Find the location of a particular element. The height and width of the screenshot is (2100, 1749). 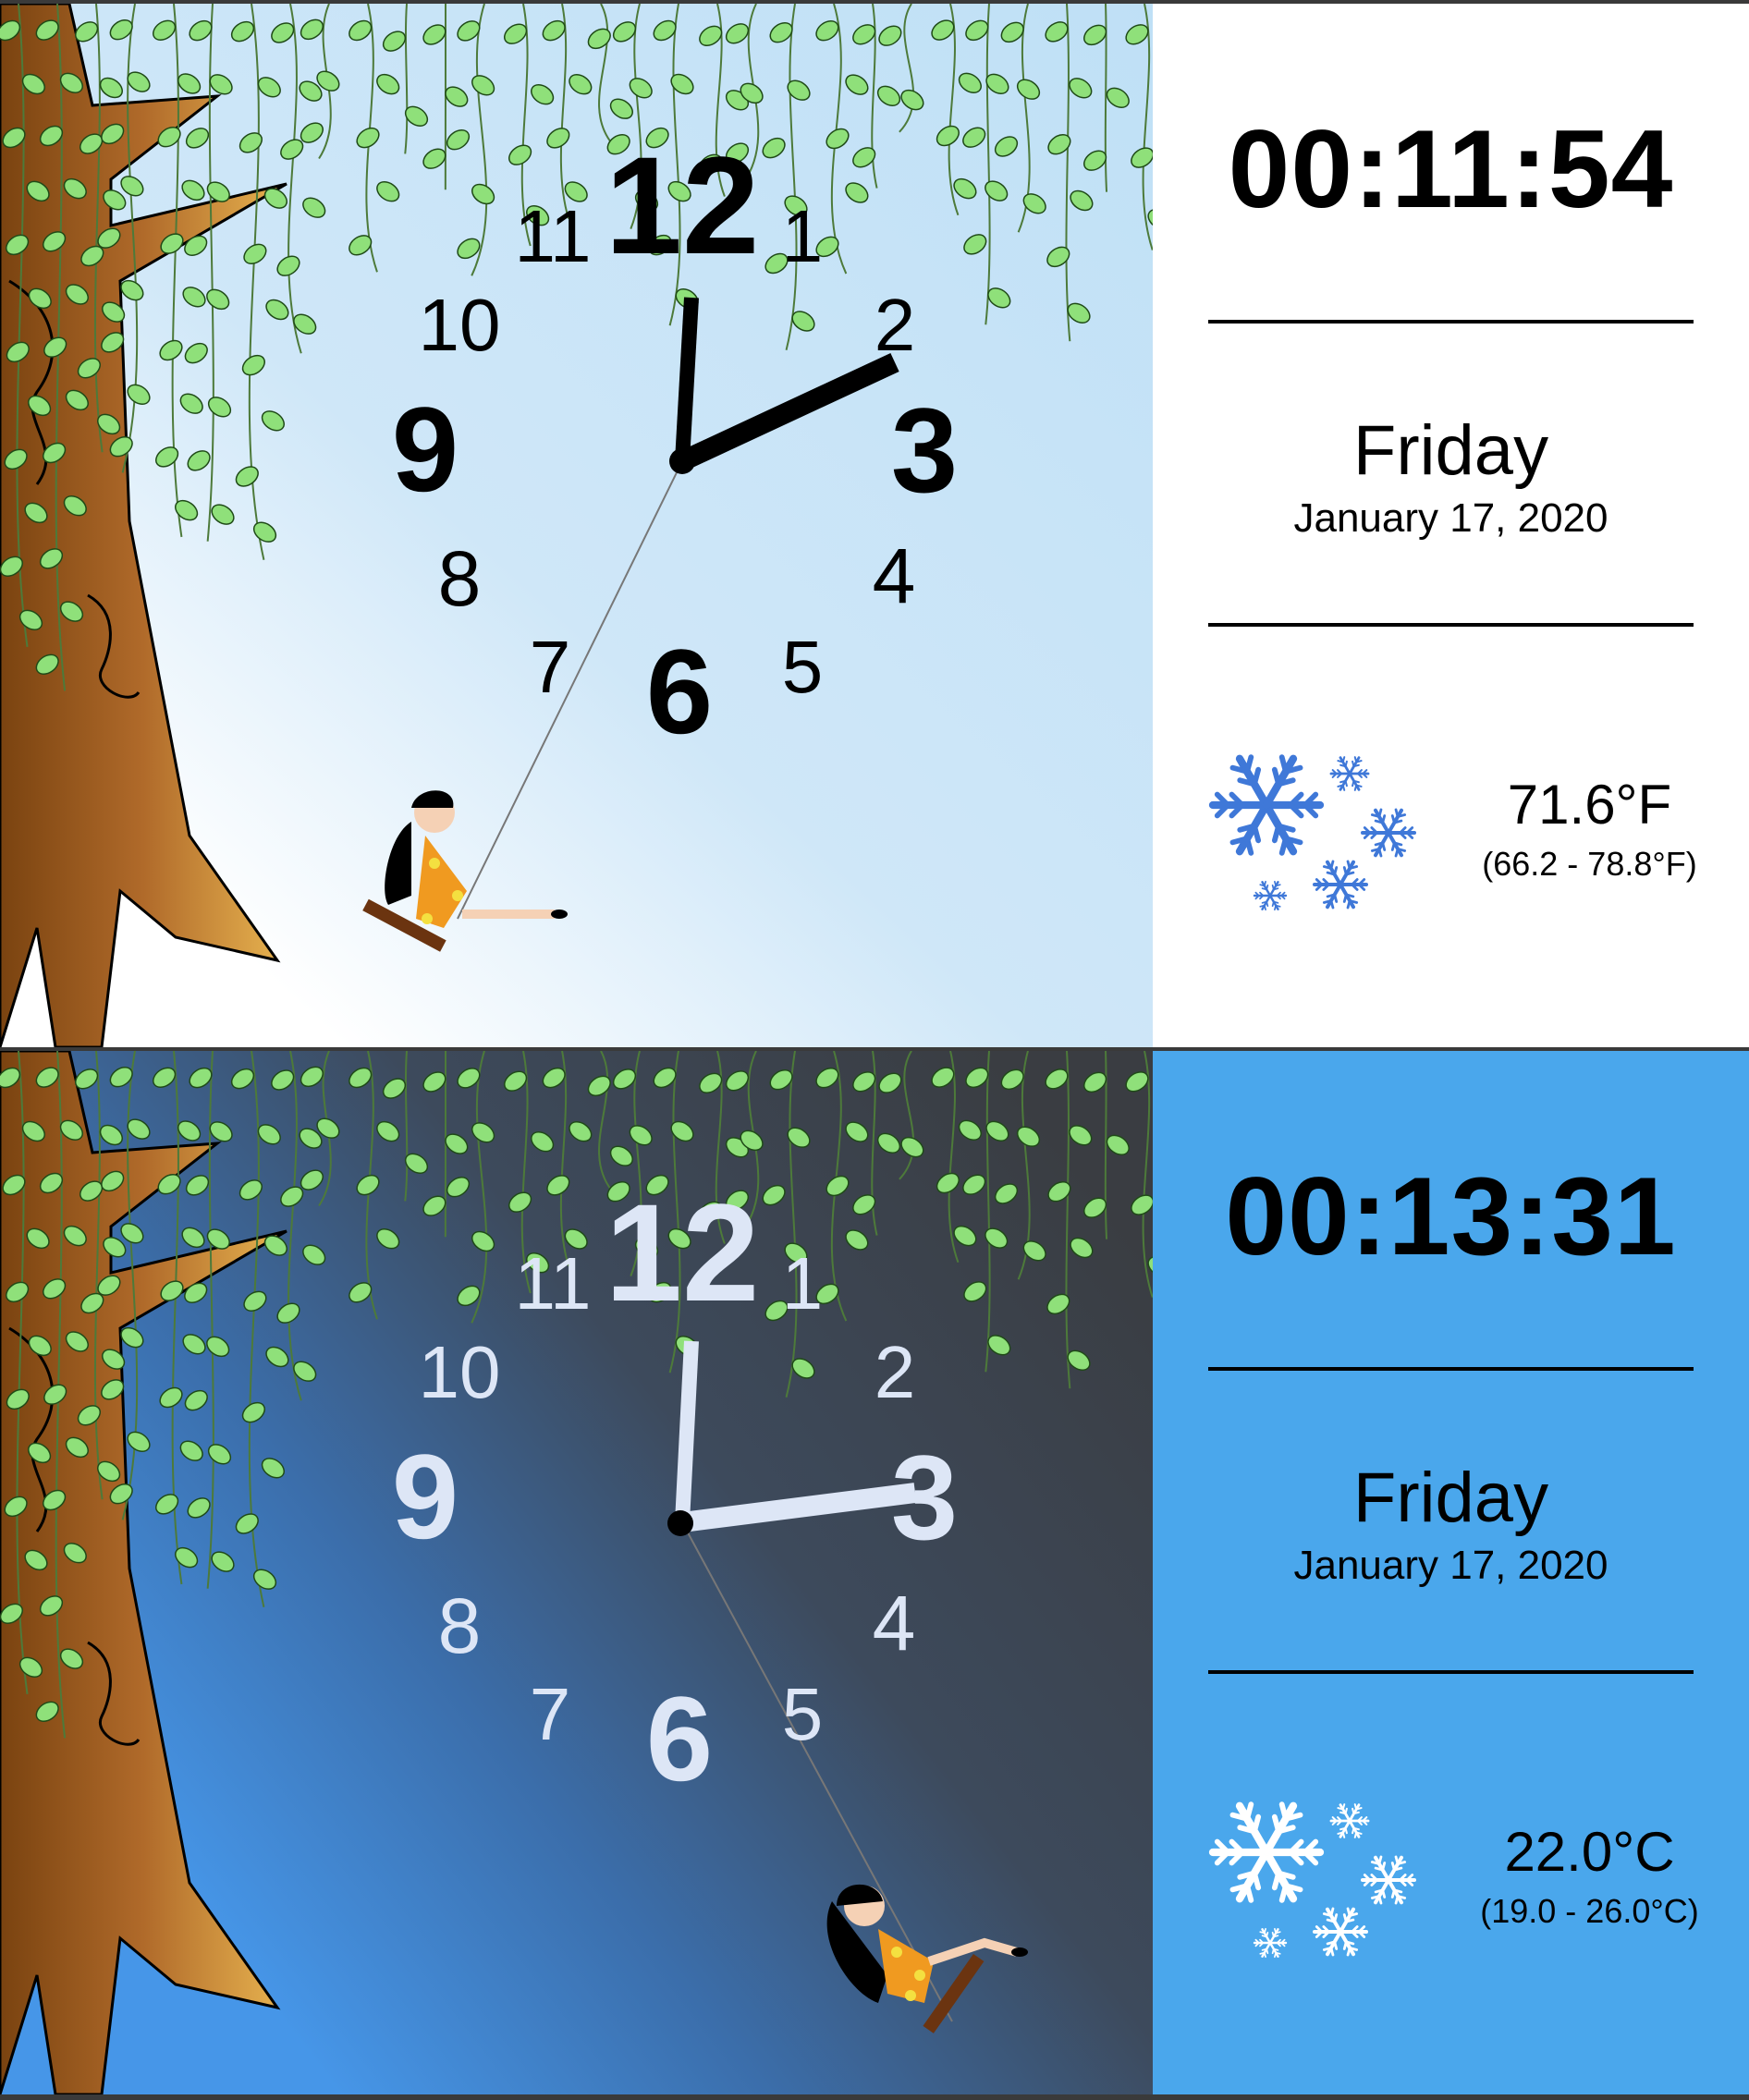

temperature-range: (19.0 - 26.0°C) is located at coordinates (1589, 1911).